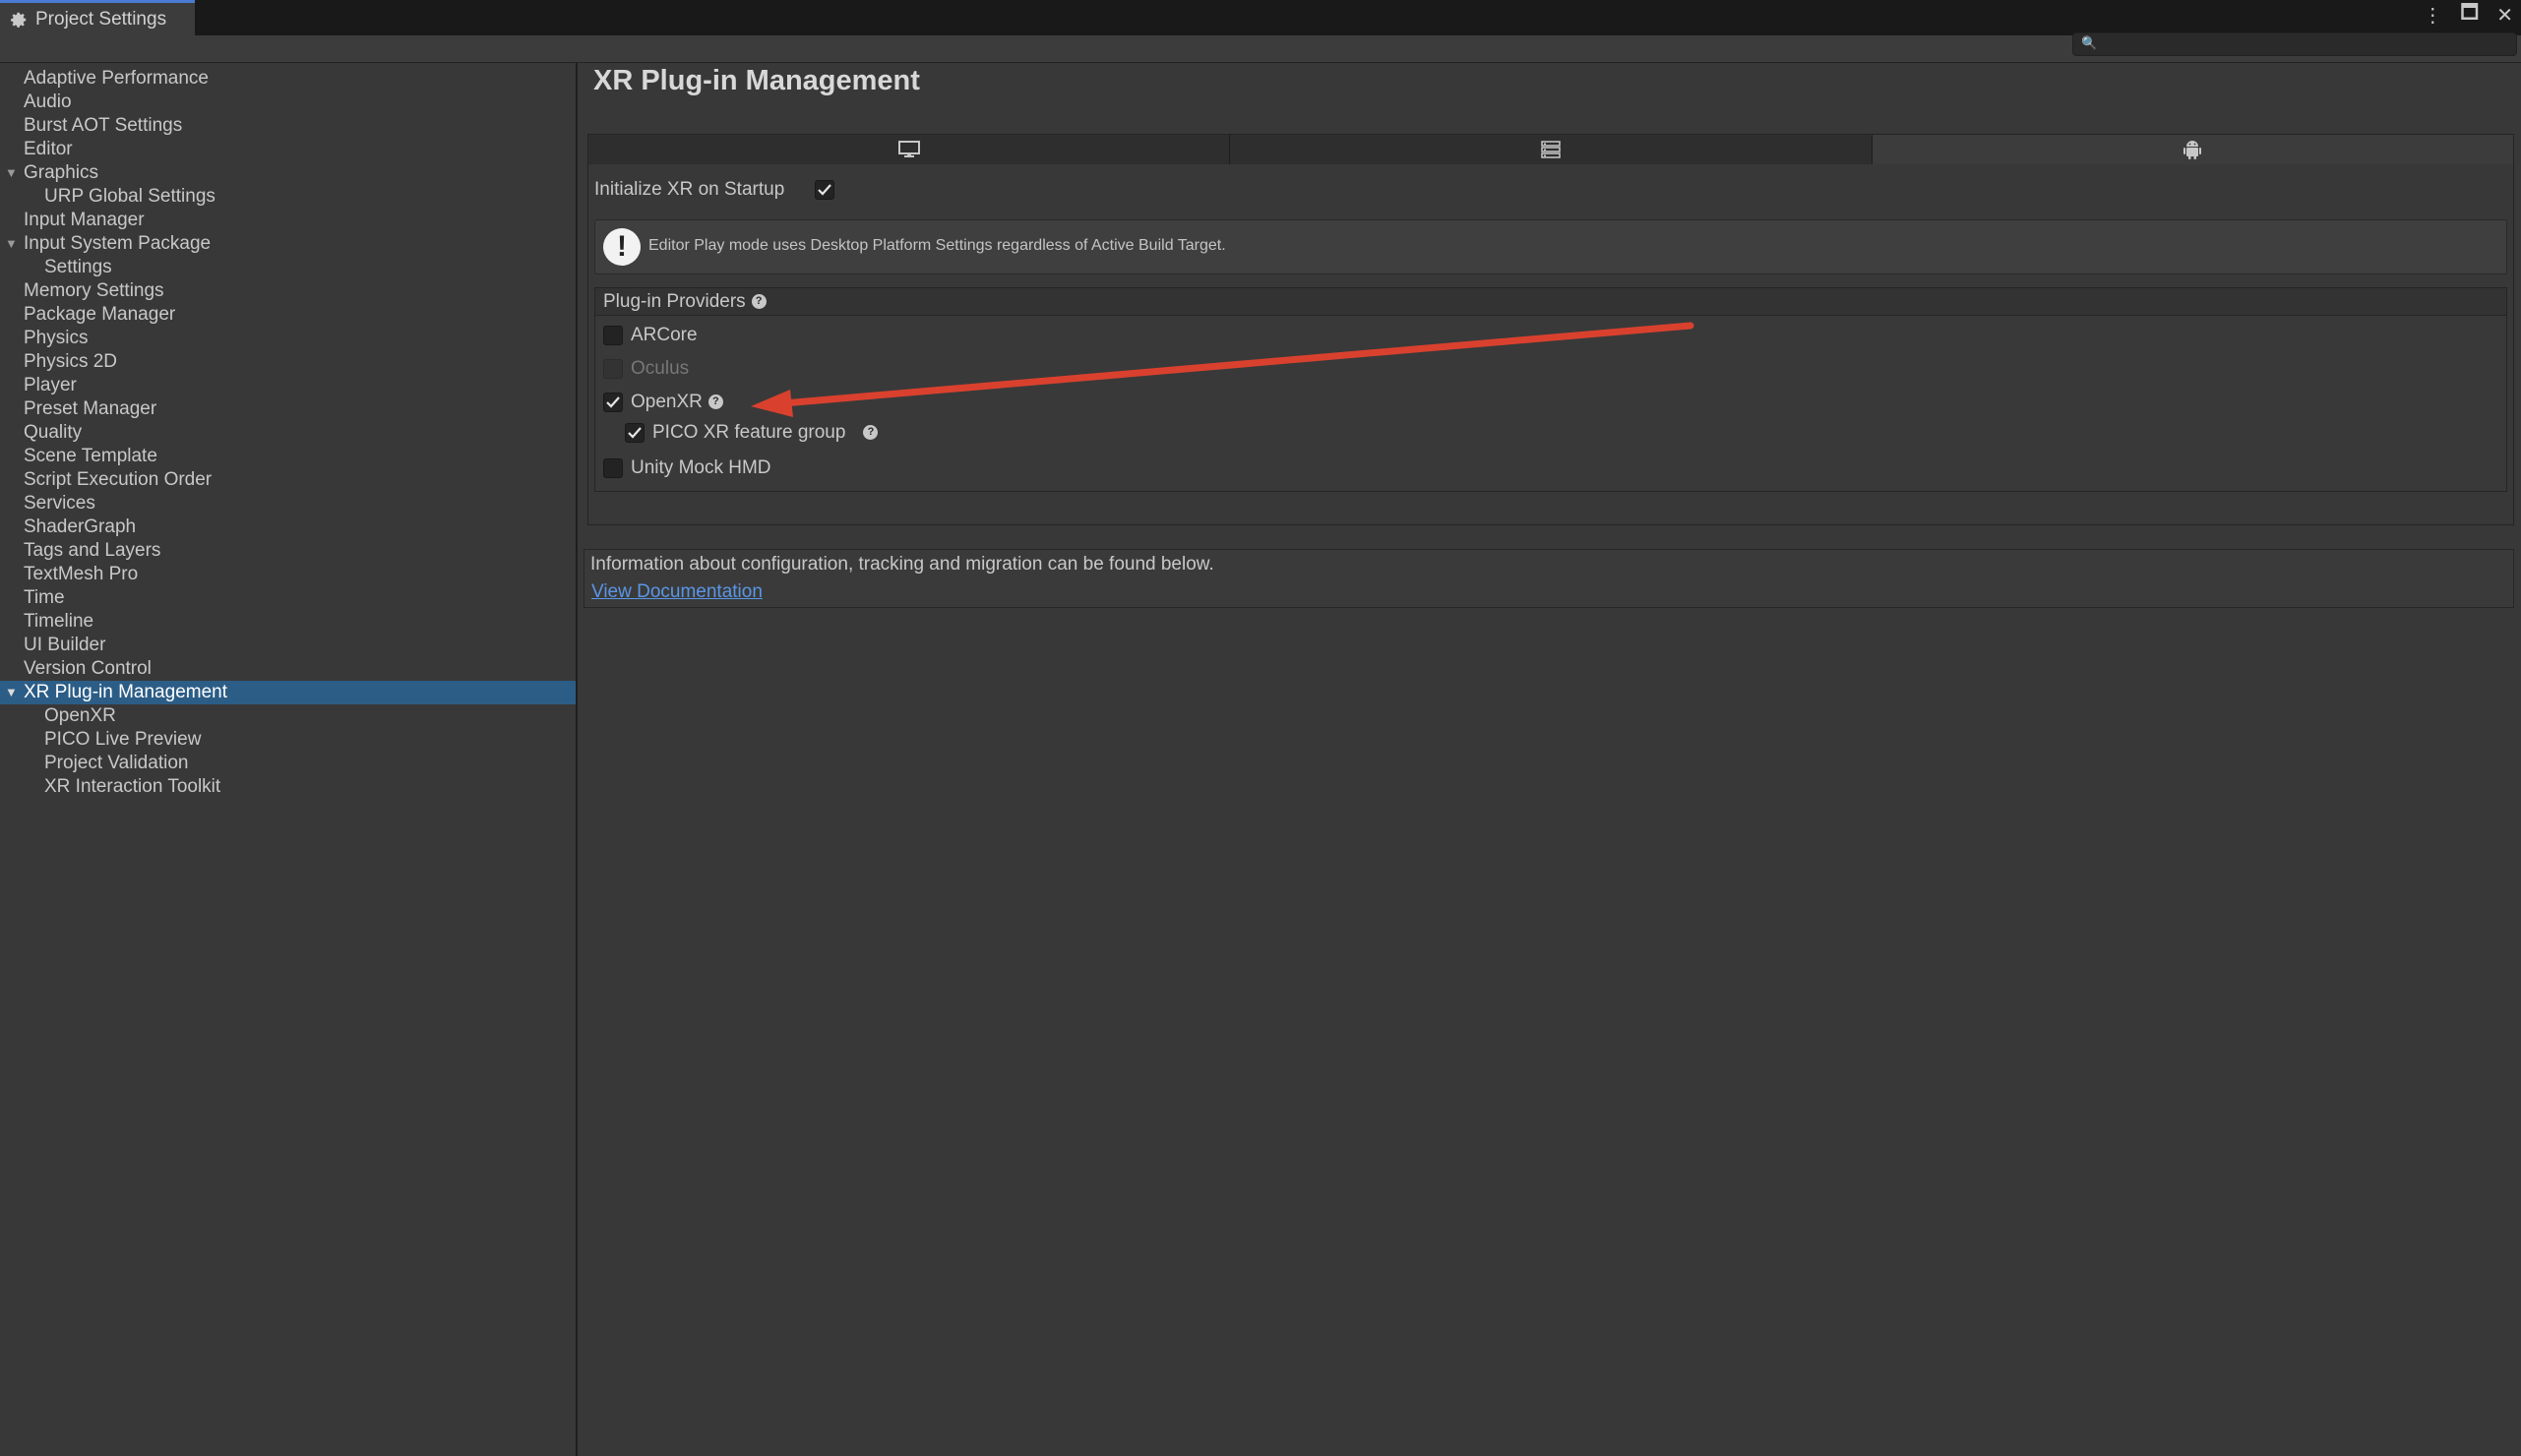  What do you see at coordinates (288, 669) in the screenshot?
I see `sidebar-item-version-control: Version Control` at bounding box center [288, 669].